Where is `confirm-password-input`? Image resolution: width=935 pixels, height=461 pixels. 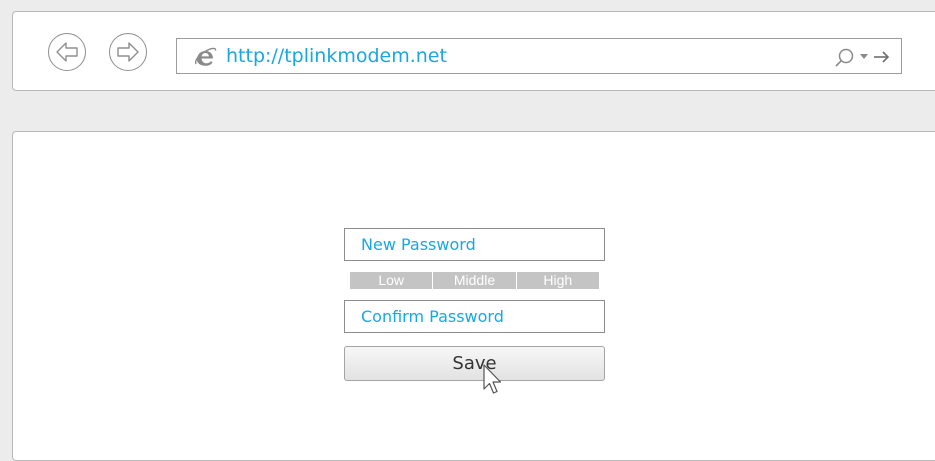
confirm-password-input is located at coordinates (474, 316).